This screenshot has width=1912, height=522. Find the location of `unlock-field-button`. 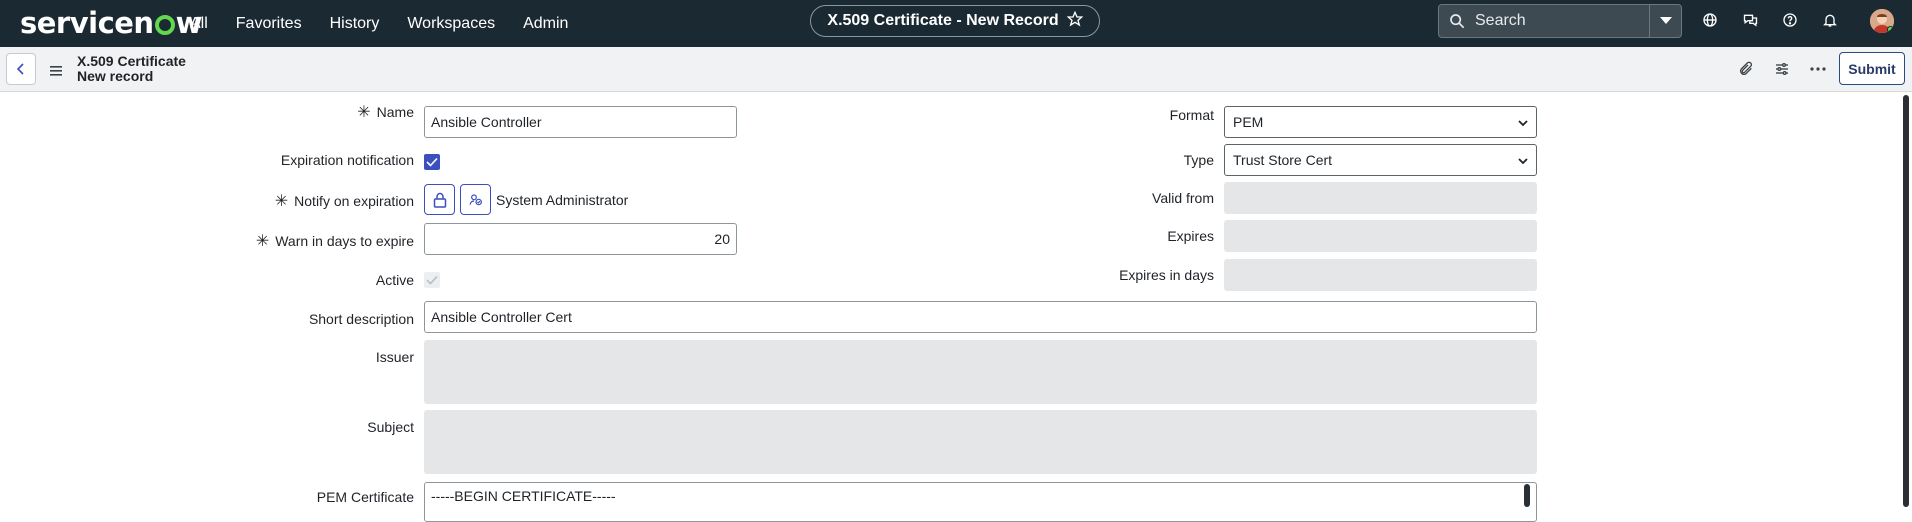

unlock-field-button is located at coordinates (439, 199).